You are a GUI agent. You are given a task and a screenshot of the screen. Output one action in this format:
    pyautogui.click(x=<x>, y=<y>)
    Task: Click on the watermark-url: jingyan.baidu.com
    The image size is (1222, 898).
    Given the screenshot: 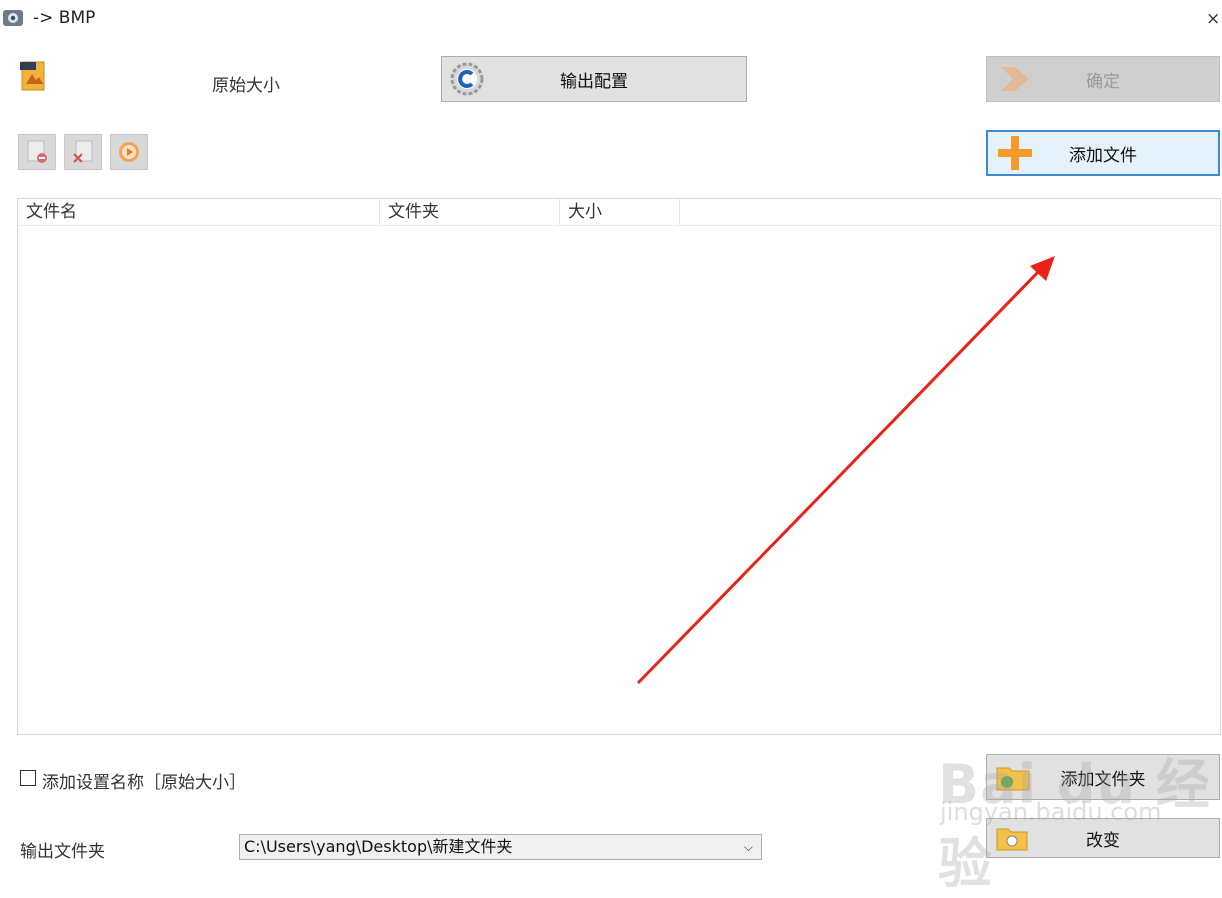 What is the action you would take?
    pyautogui.click(x=1051, y=812)
    